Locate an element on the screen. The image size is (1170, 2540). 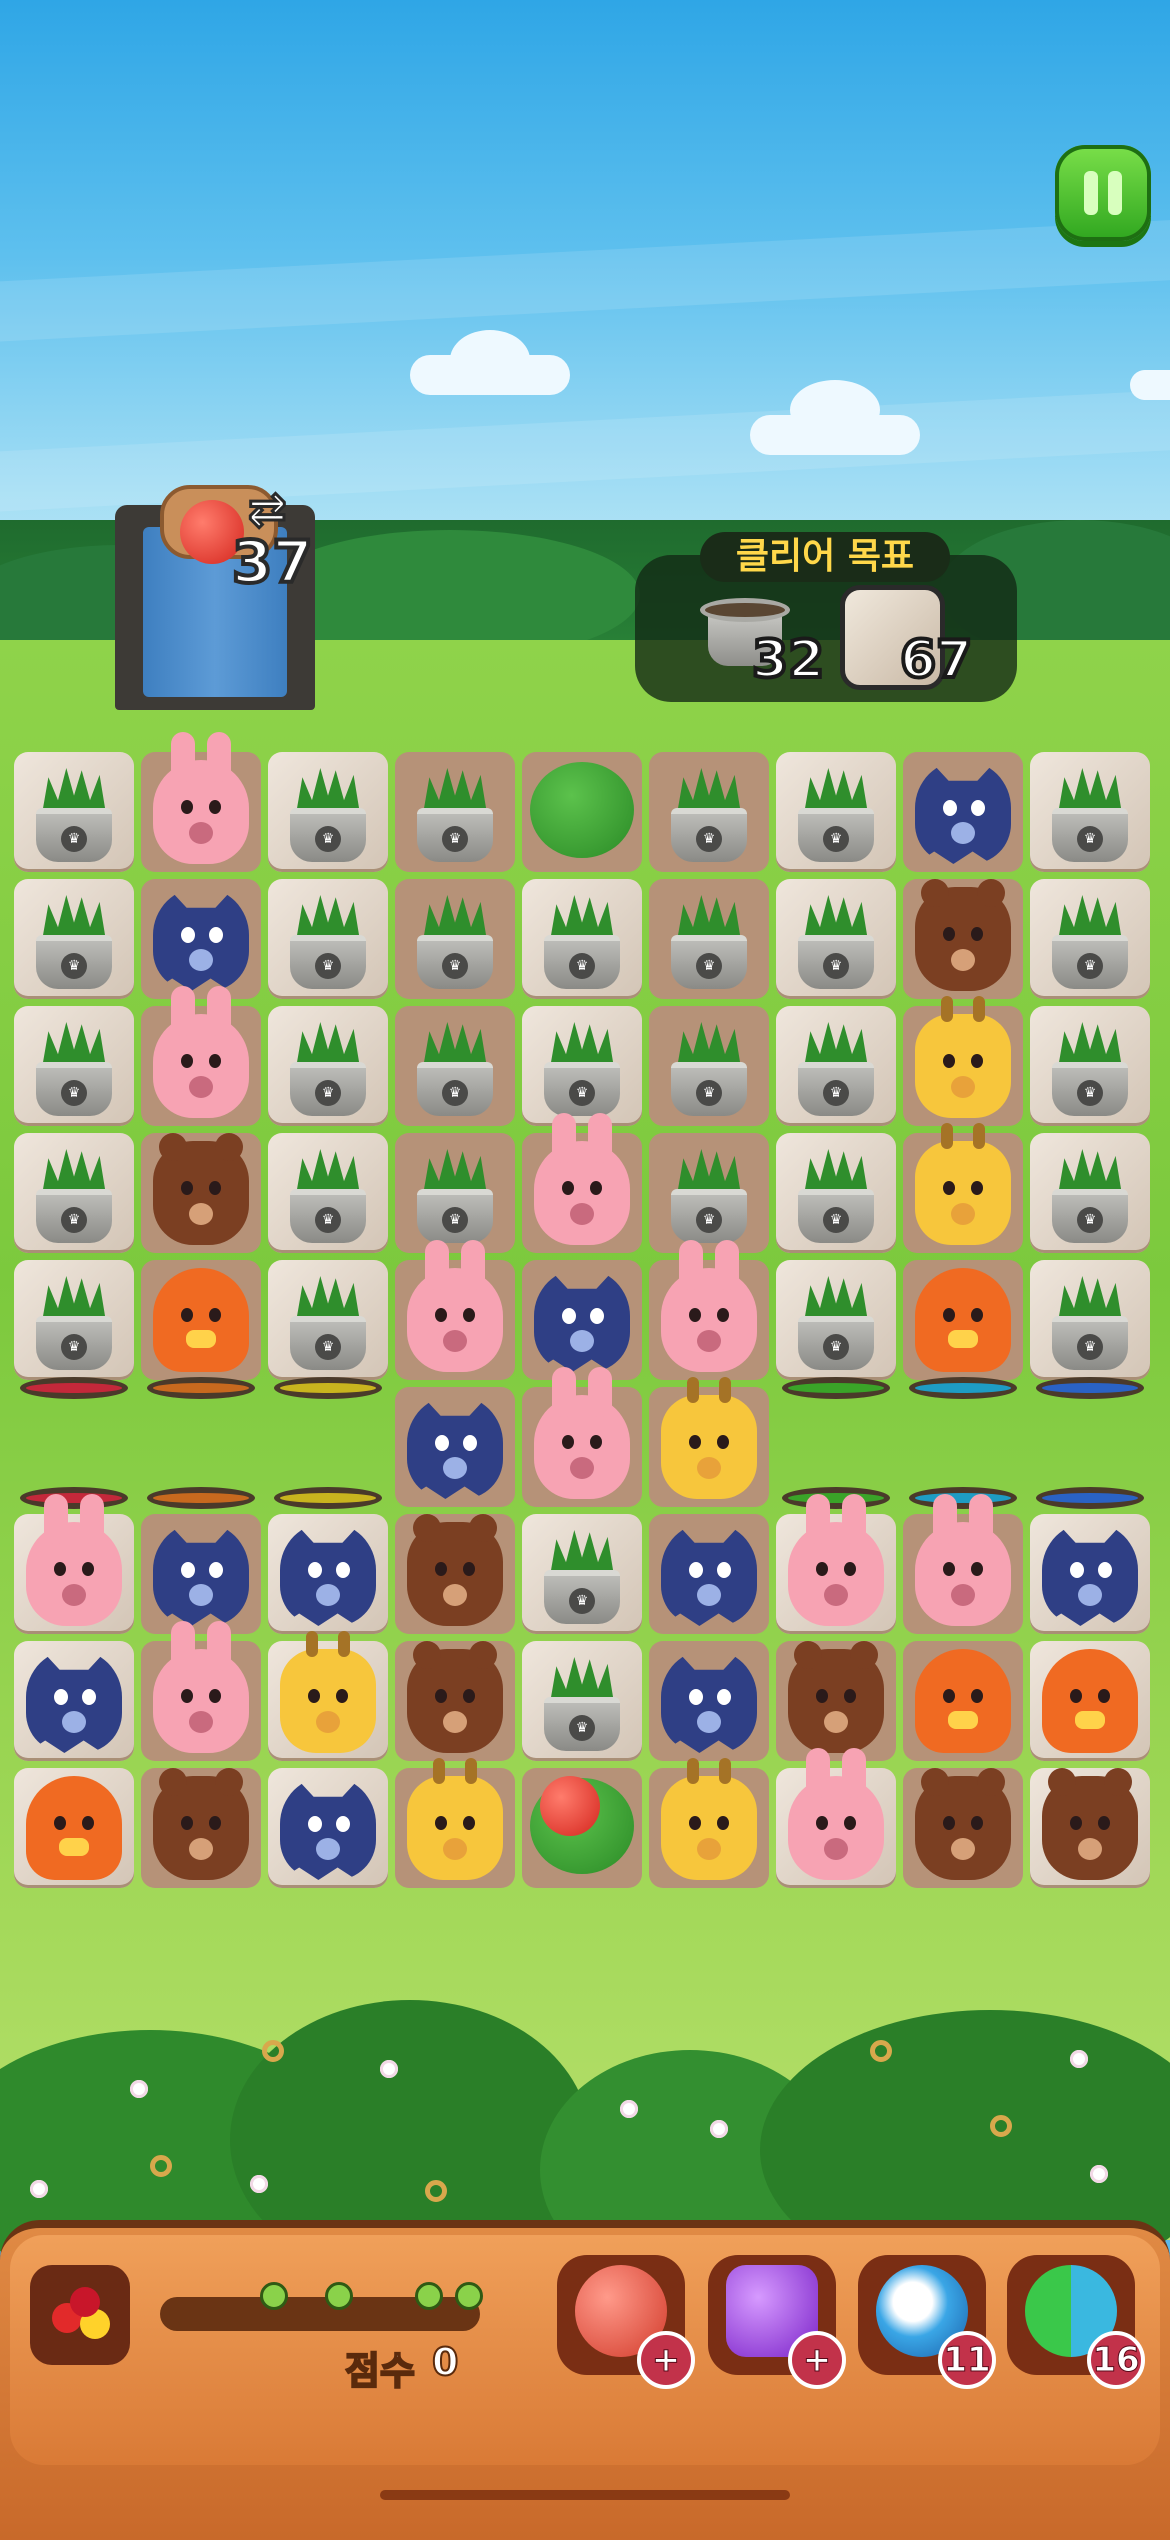
cloud is located at coordinates (490, 360).